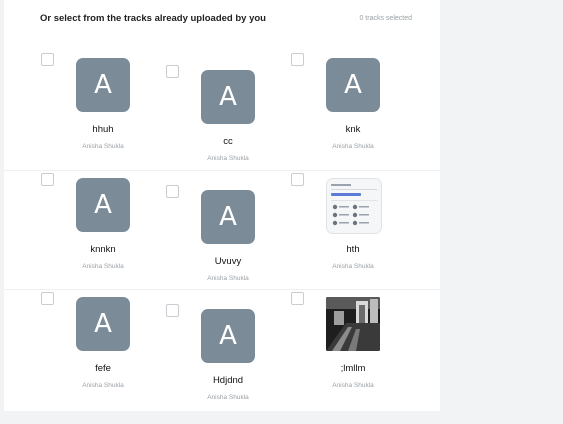 The width and height of the screenshot is (563, 424). Describe the element at coordinates (353, 129) in the screenshot. I see `track-name: knk` at that location.